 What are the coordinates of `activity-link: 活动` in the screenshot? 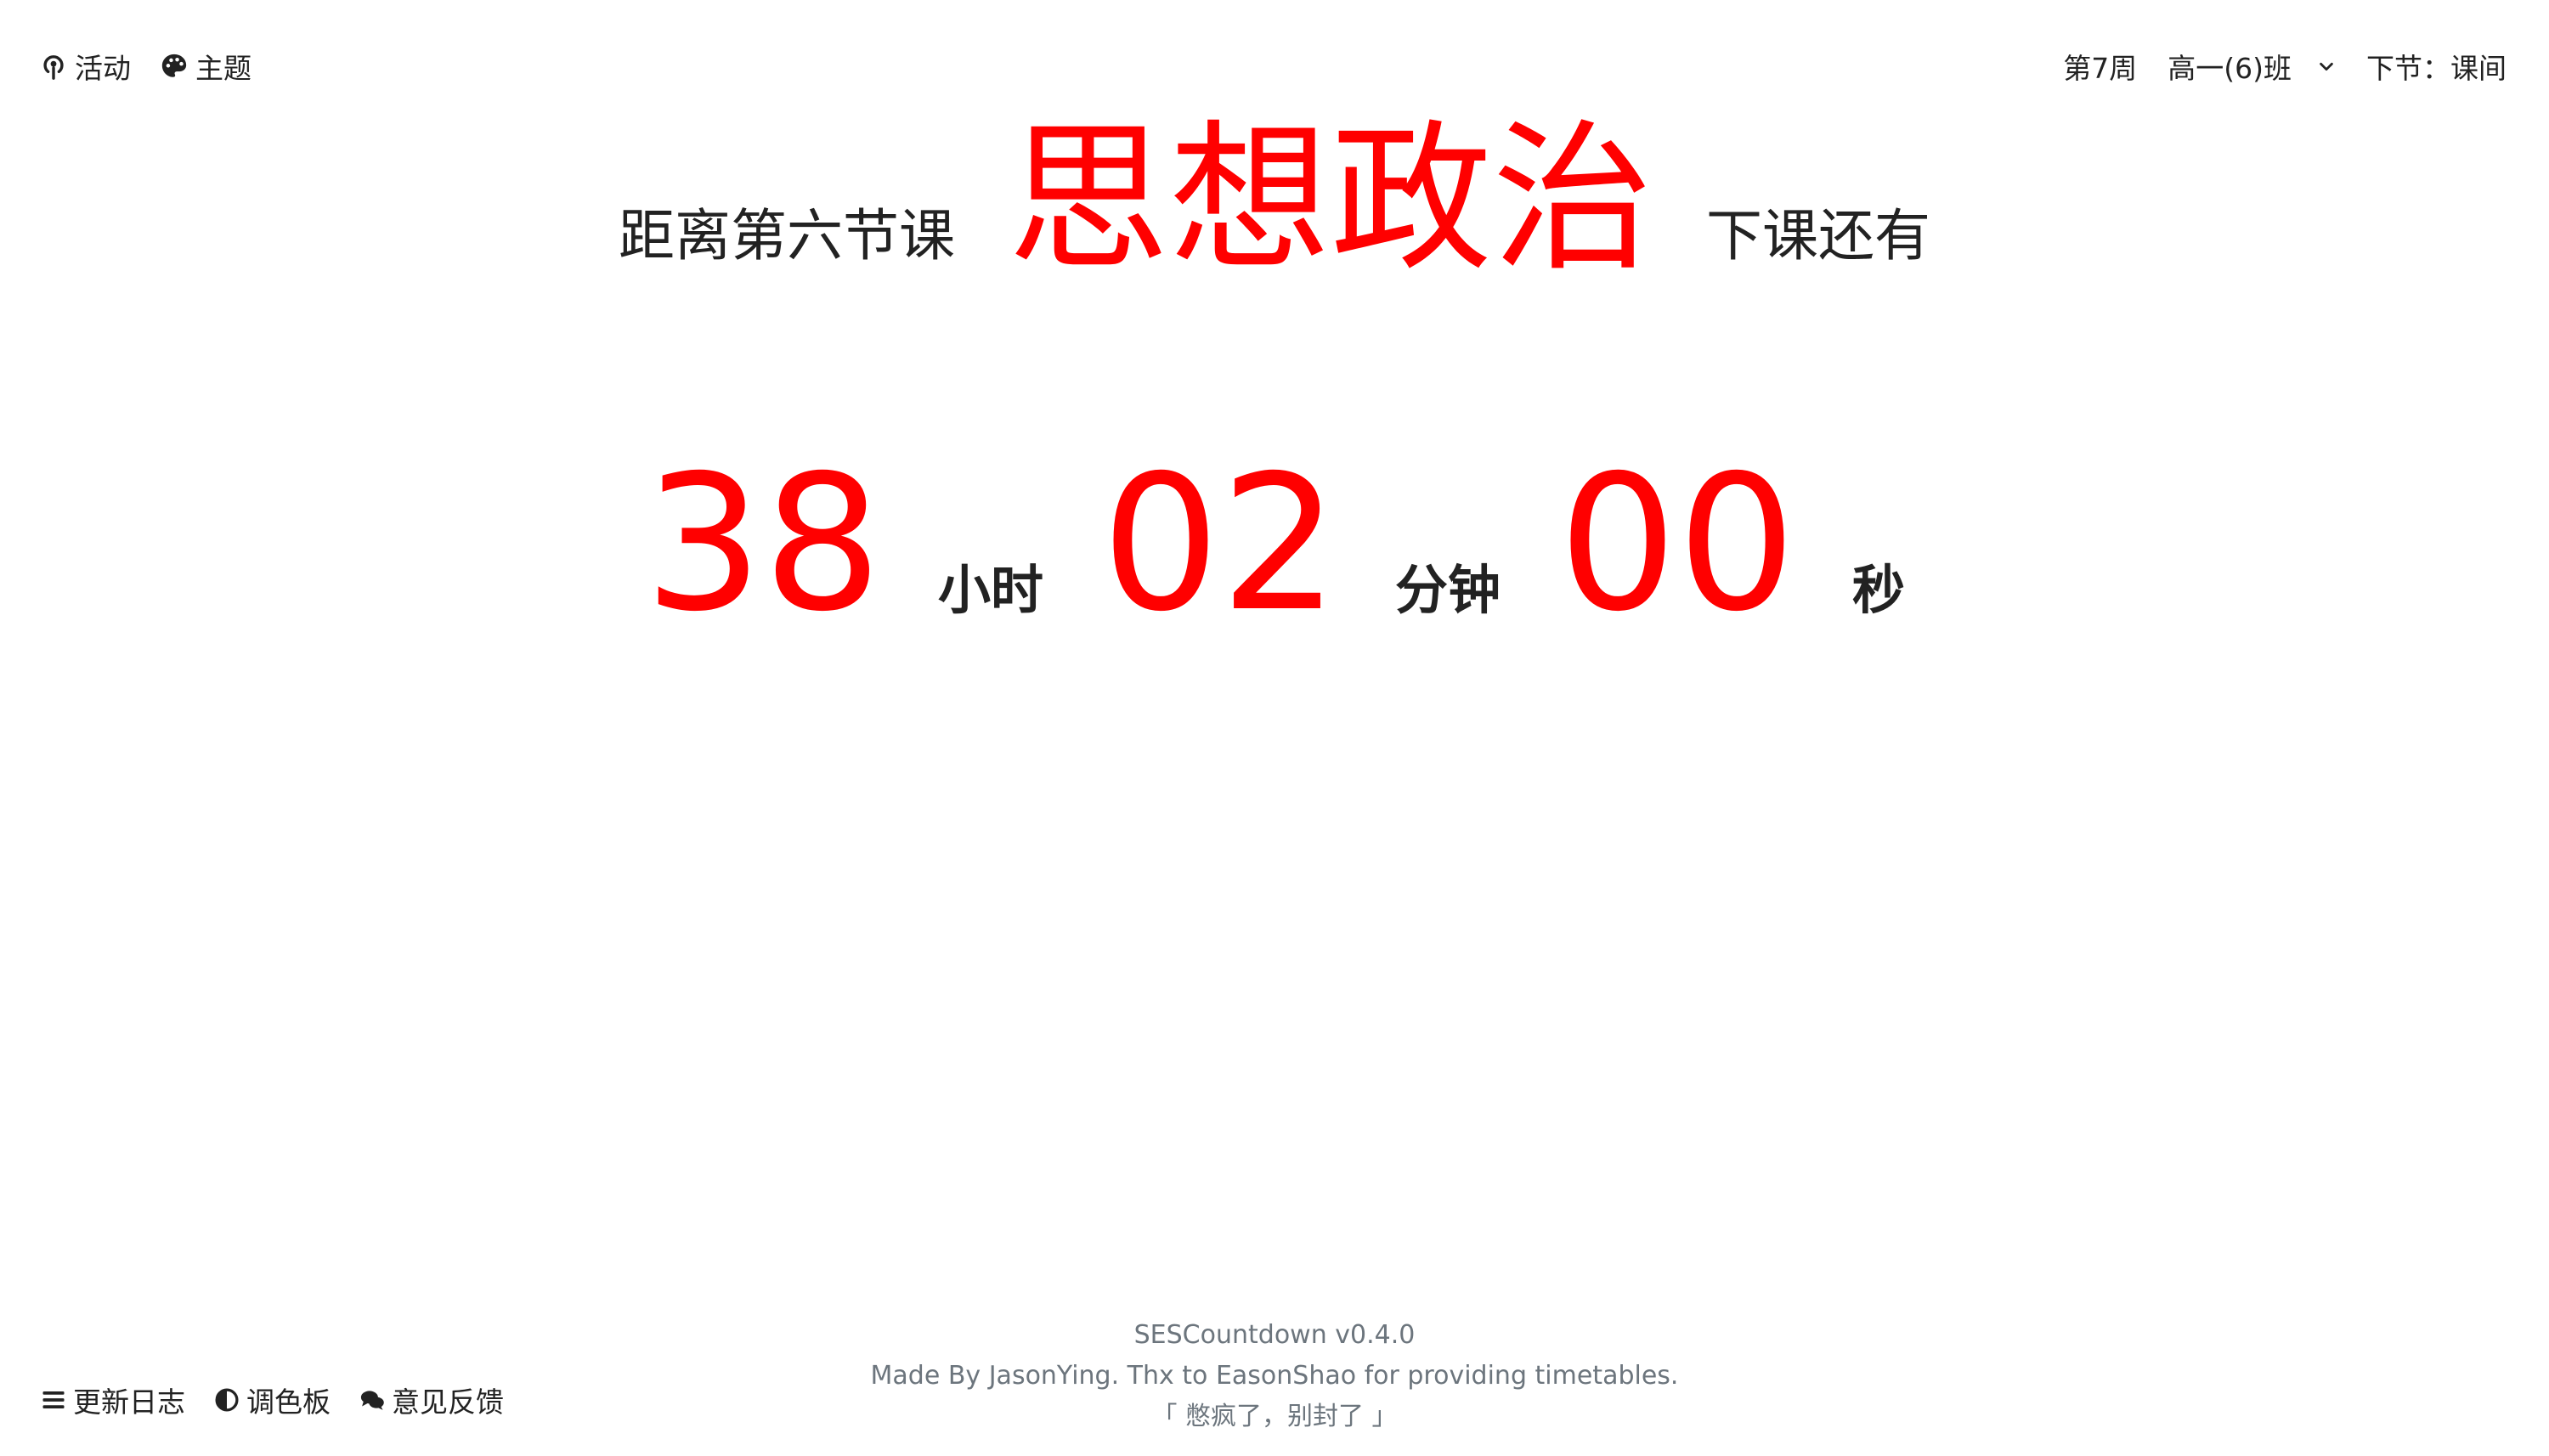 It's located at (85, 67).